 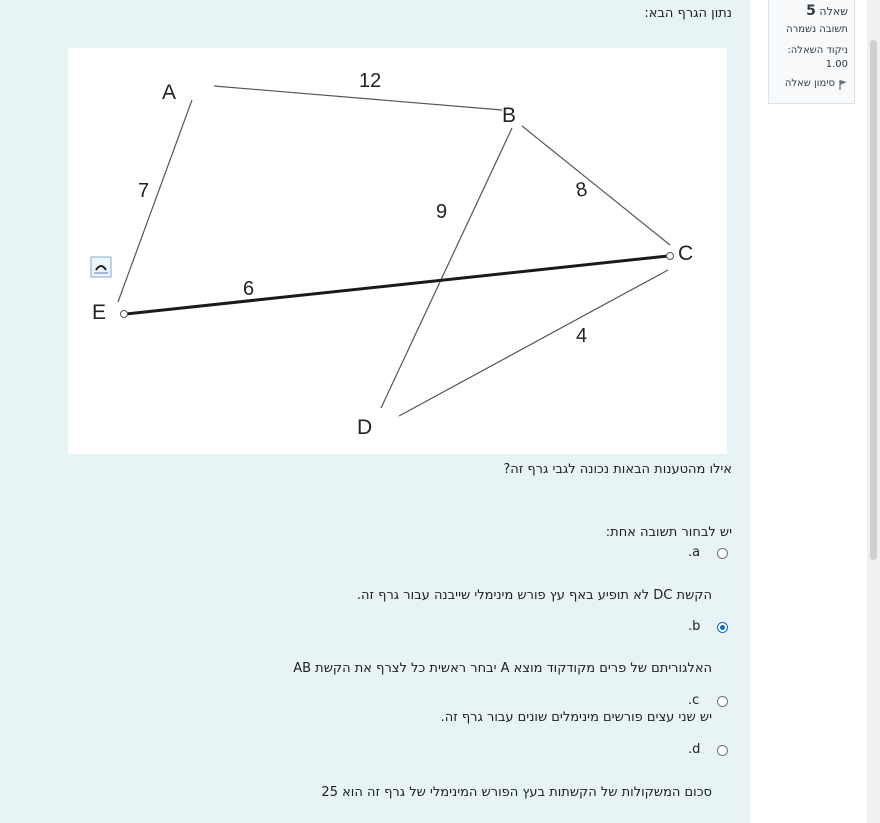 I want to click on page-scrollbar, so click(x=873, y=411).